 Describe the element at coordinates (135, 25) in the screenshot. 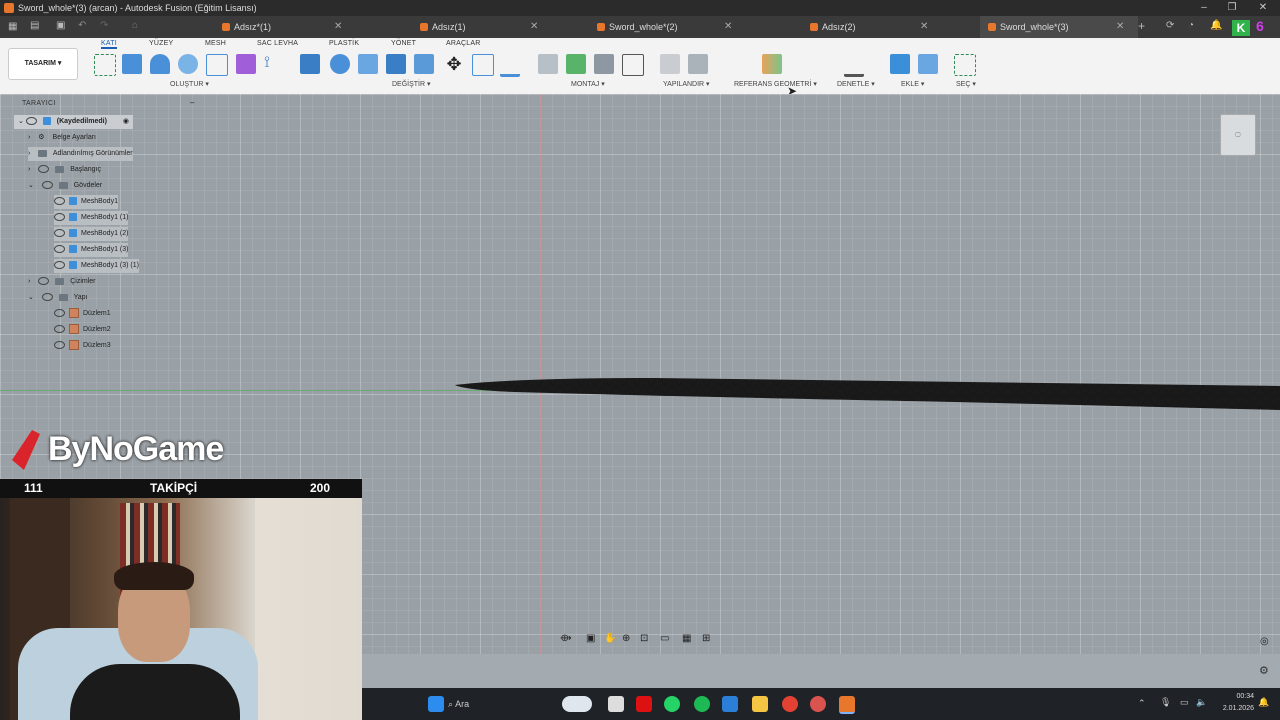

I see `home-icon: ⌂` at that location.